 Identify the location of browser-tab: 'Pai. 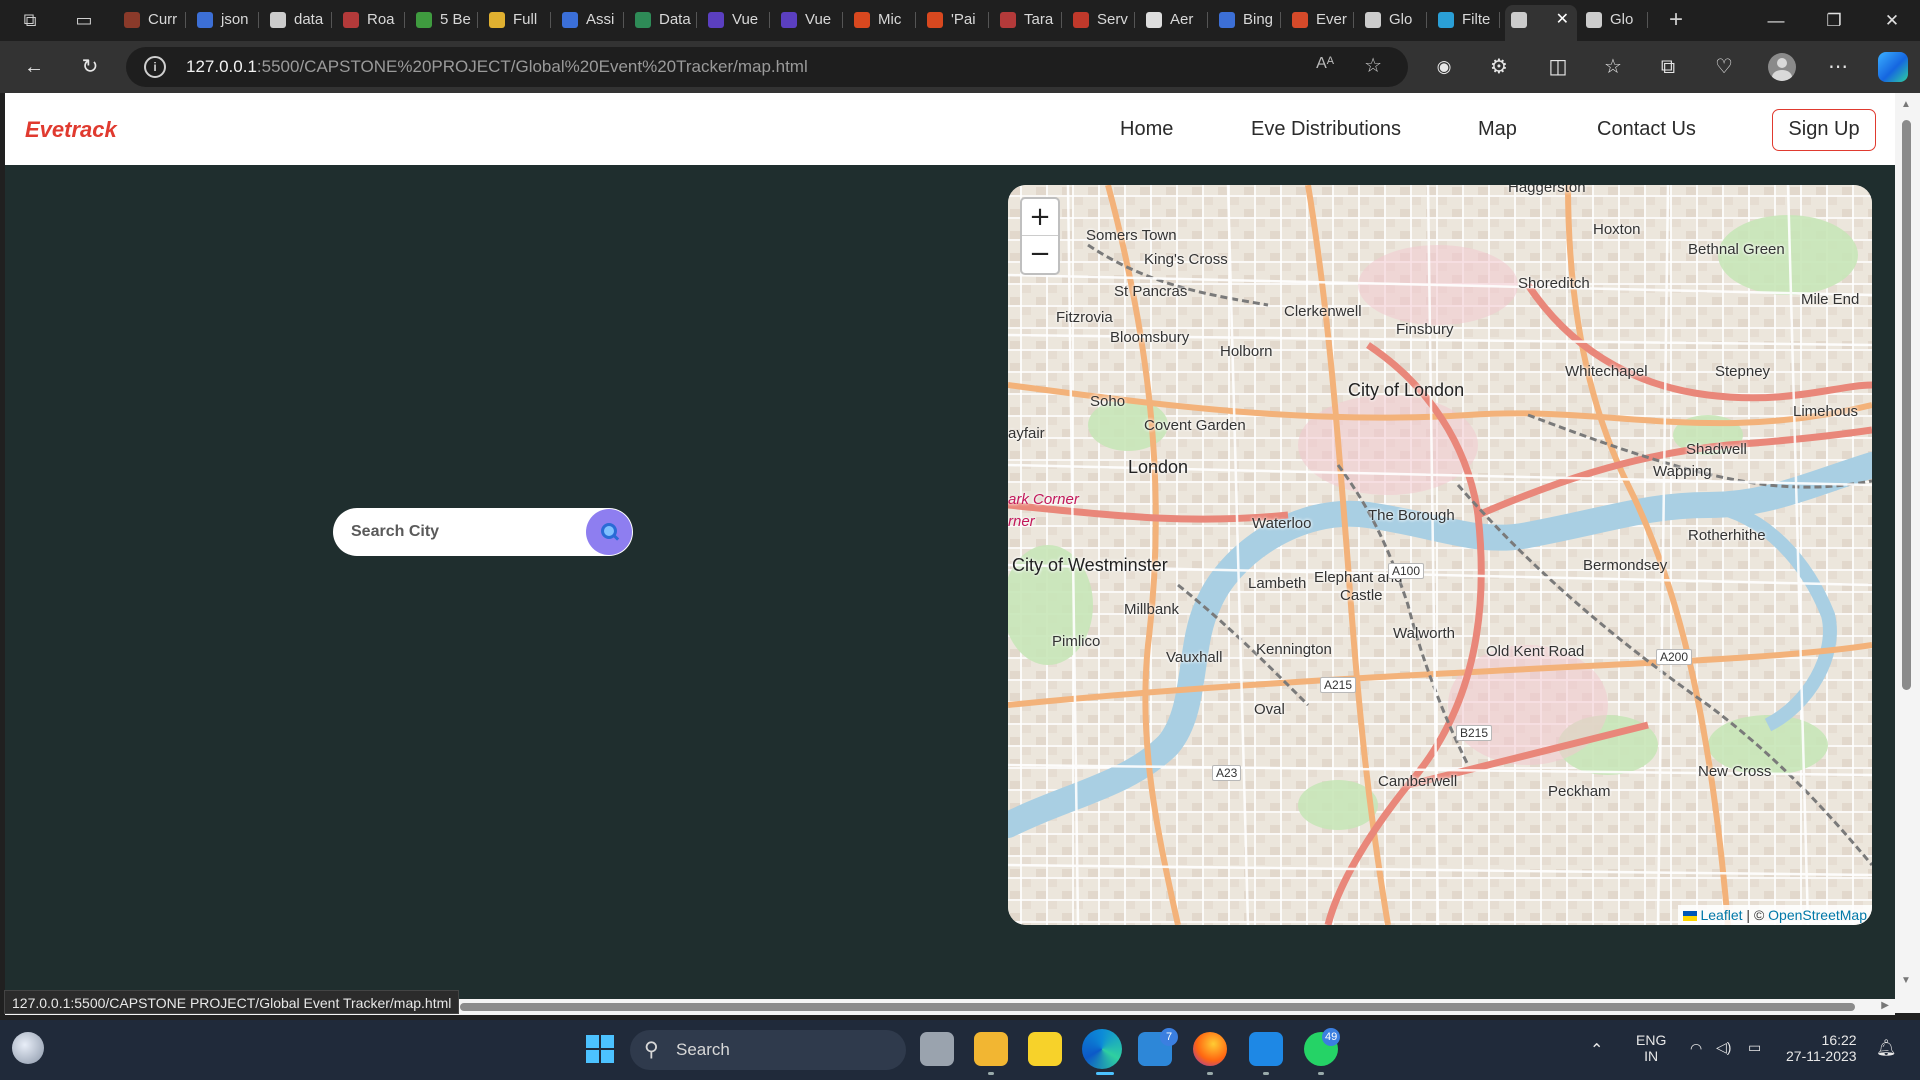
(955, 20).